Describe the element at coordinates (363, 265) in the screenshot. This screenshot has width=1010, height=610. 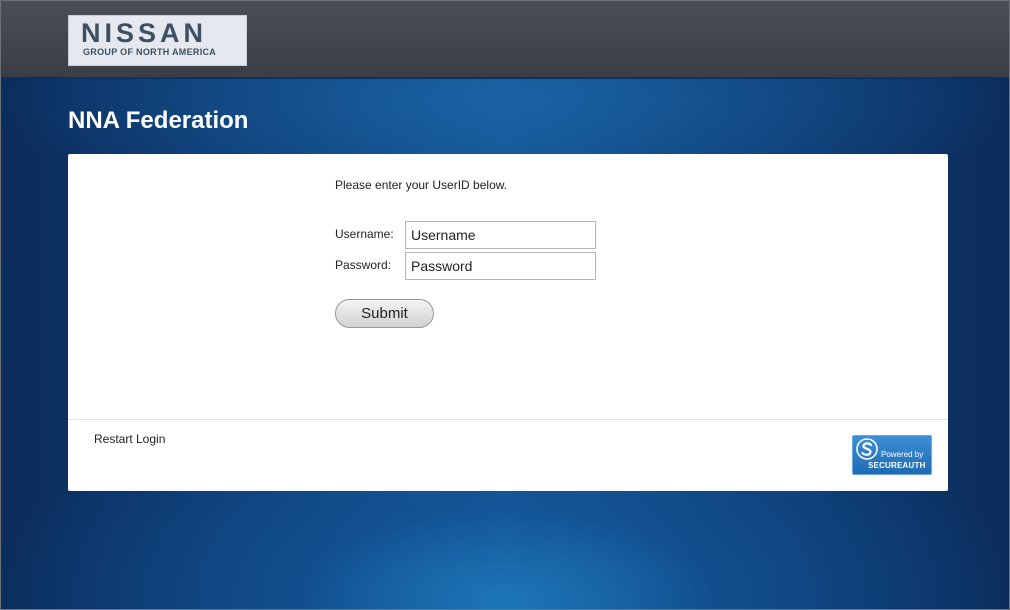
I see `password-label: Password:` at that location.